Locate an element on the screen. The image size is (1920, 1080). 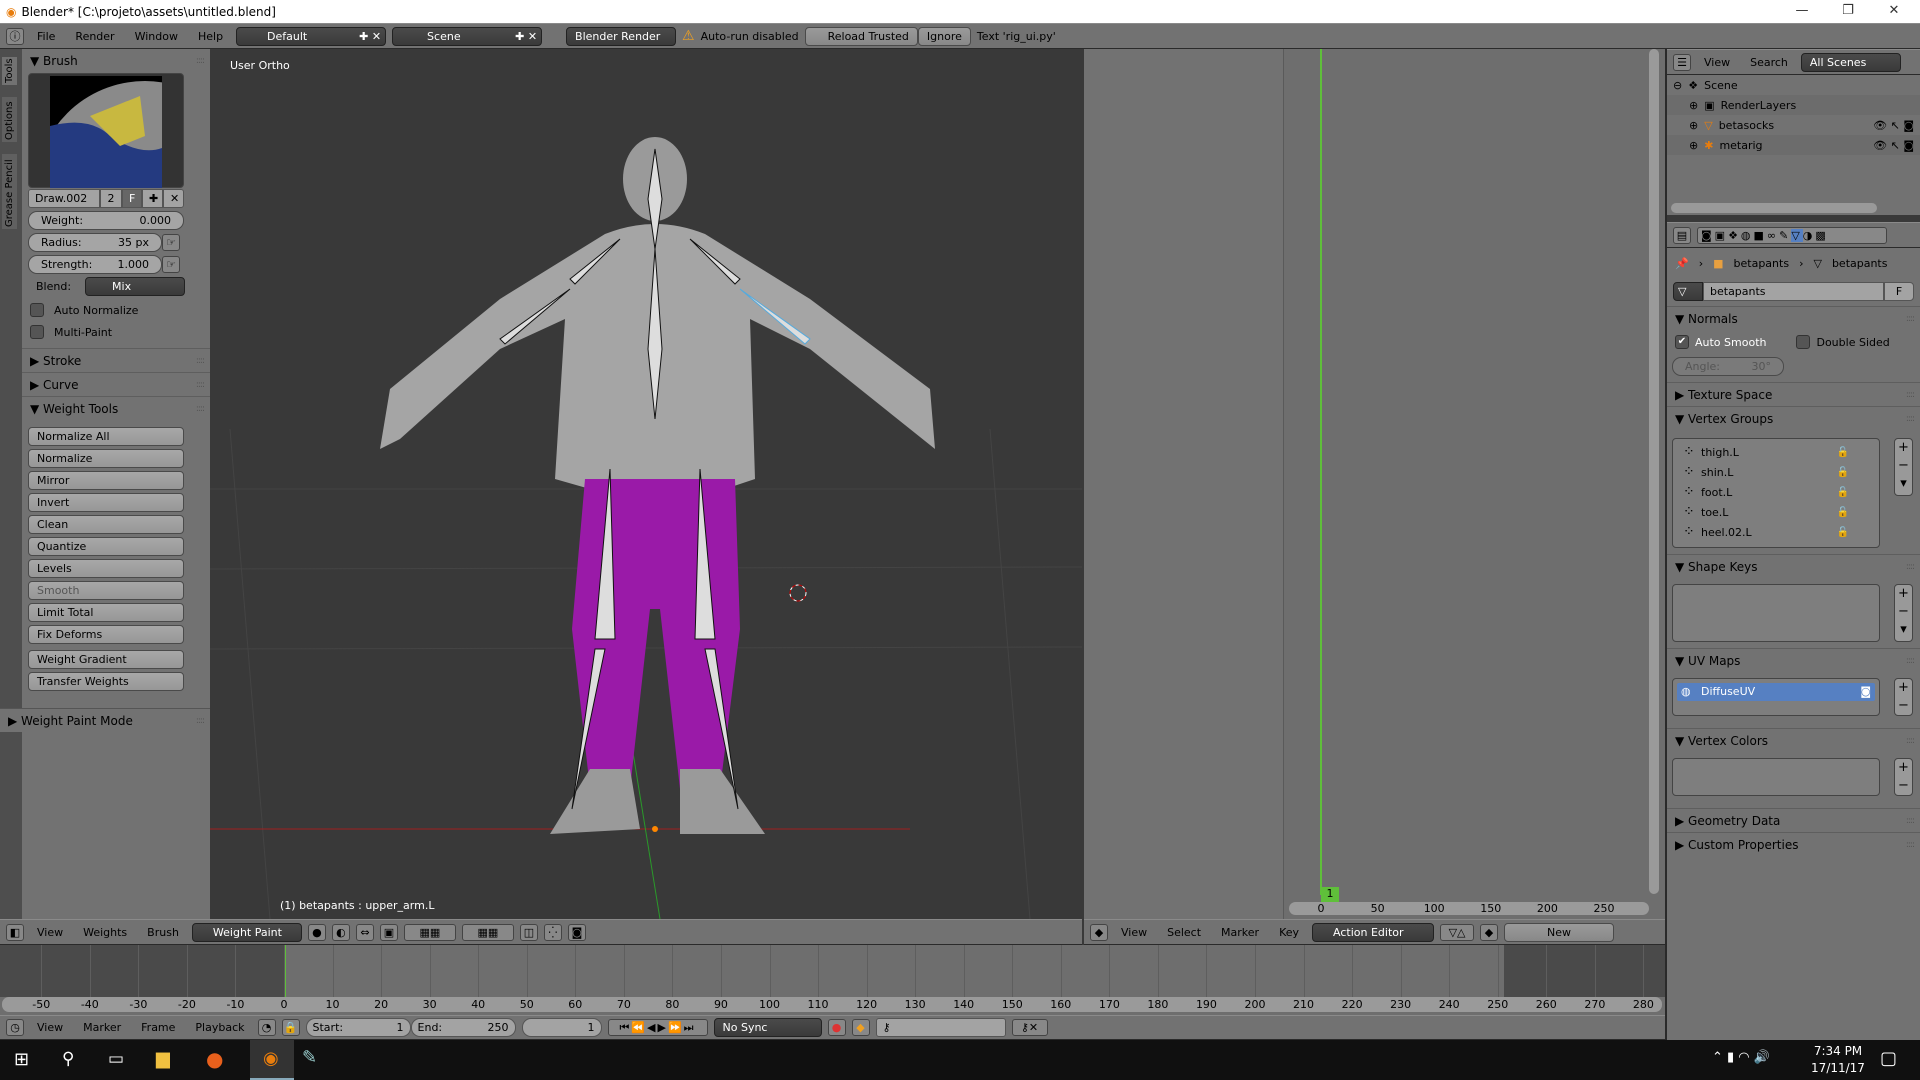
ignore-button: Ignore is located at coordinates (944, 36).